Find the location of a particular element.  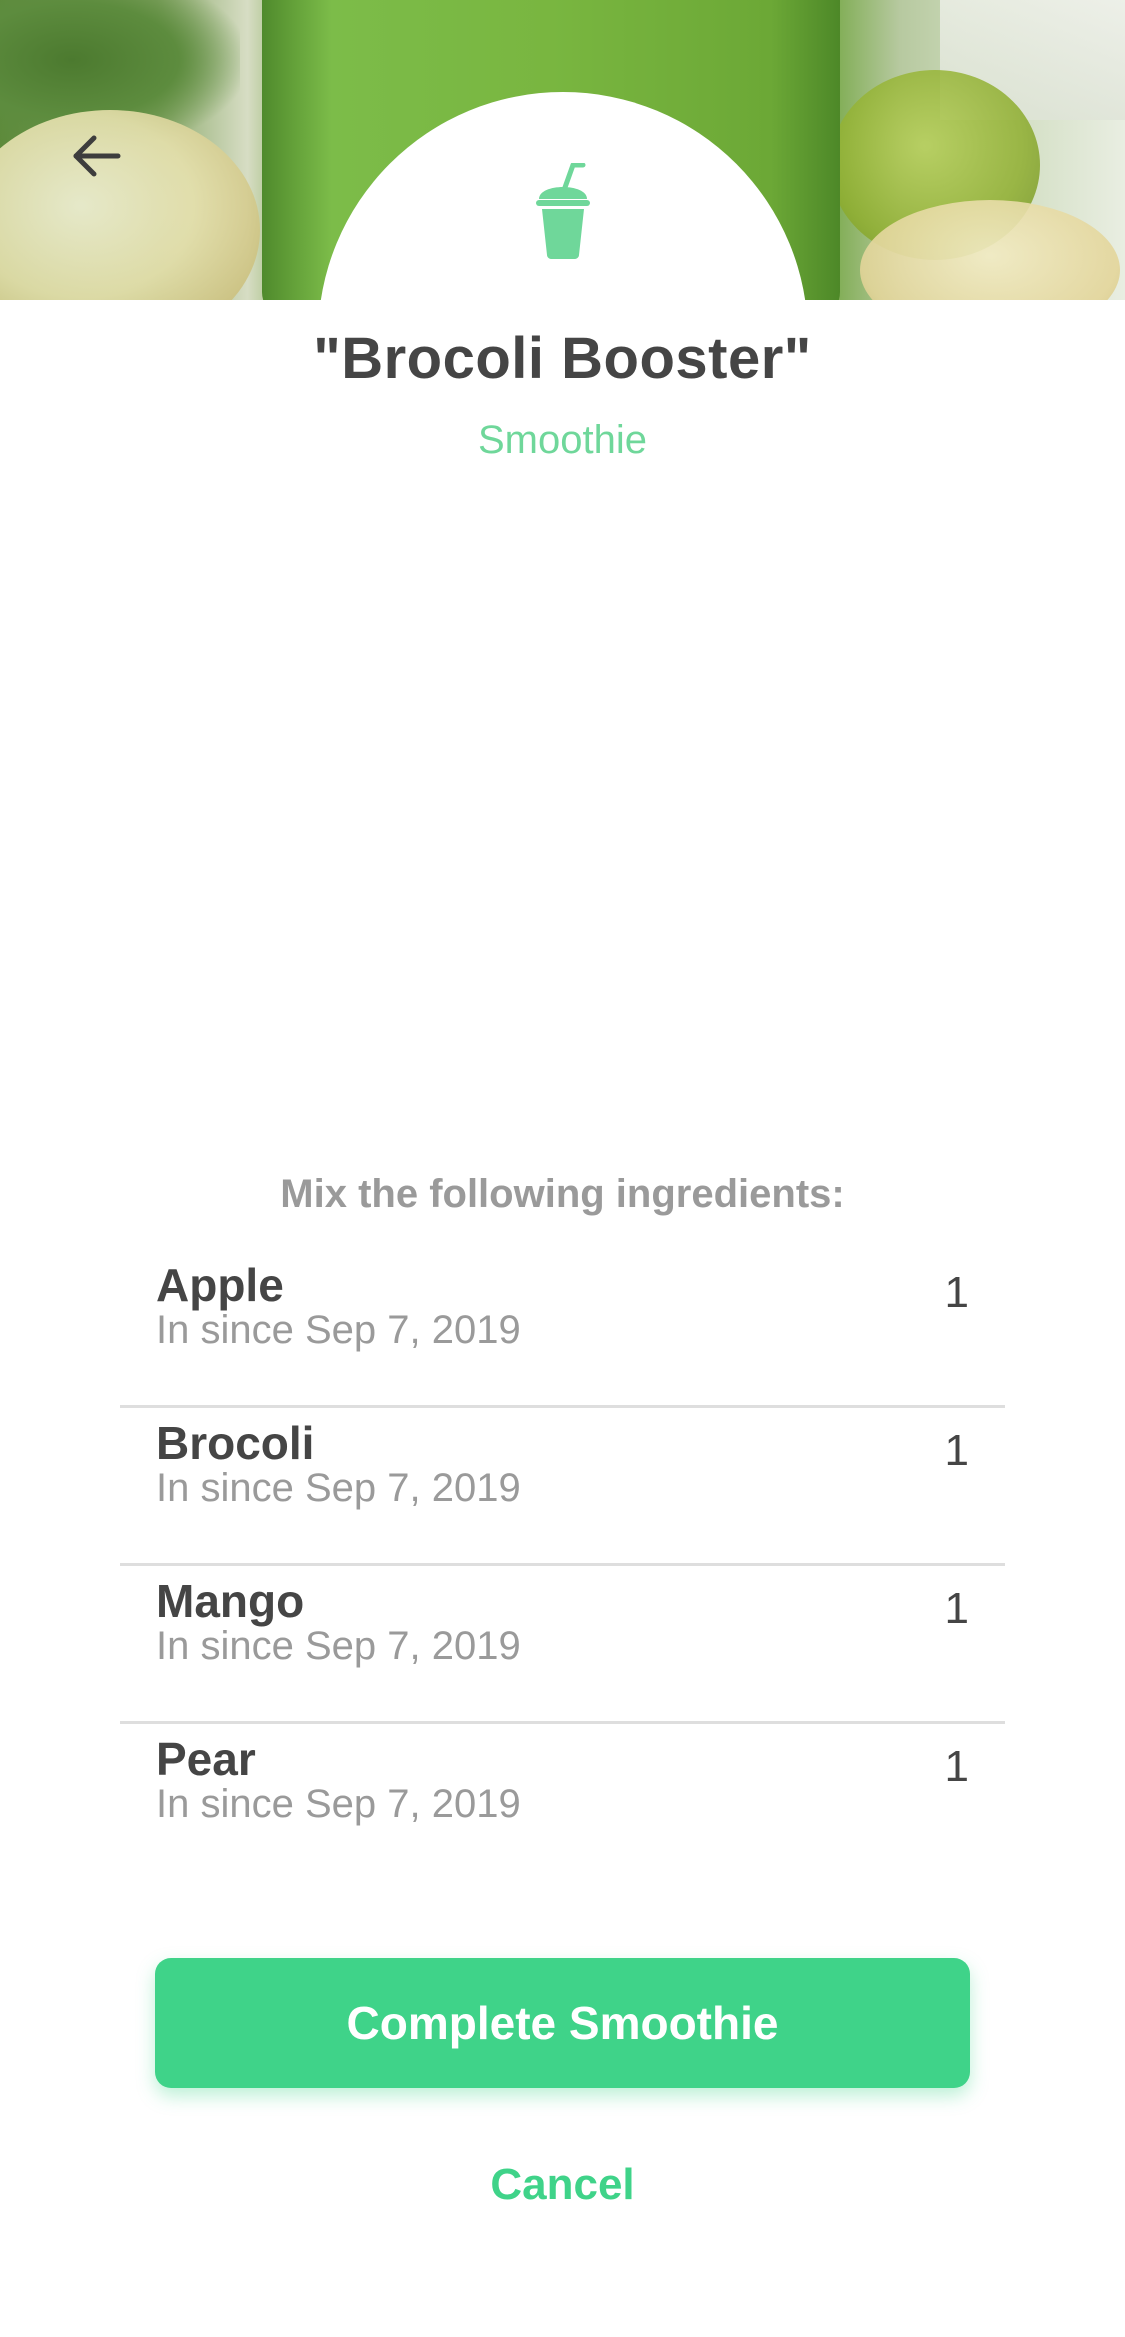

ingredient-name: Apple is located at coordinates (220, 1285).